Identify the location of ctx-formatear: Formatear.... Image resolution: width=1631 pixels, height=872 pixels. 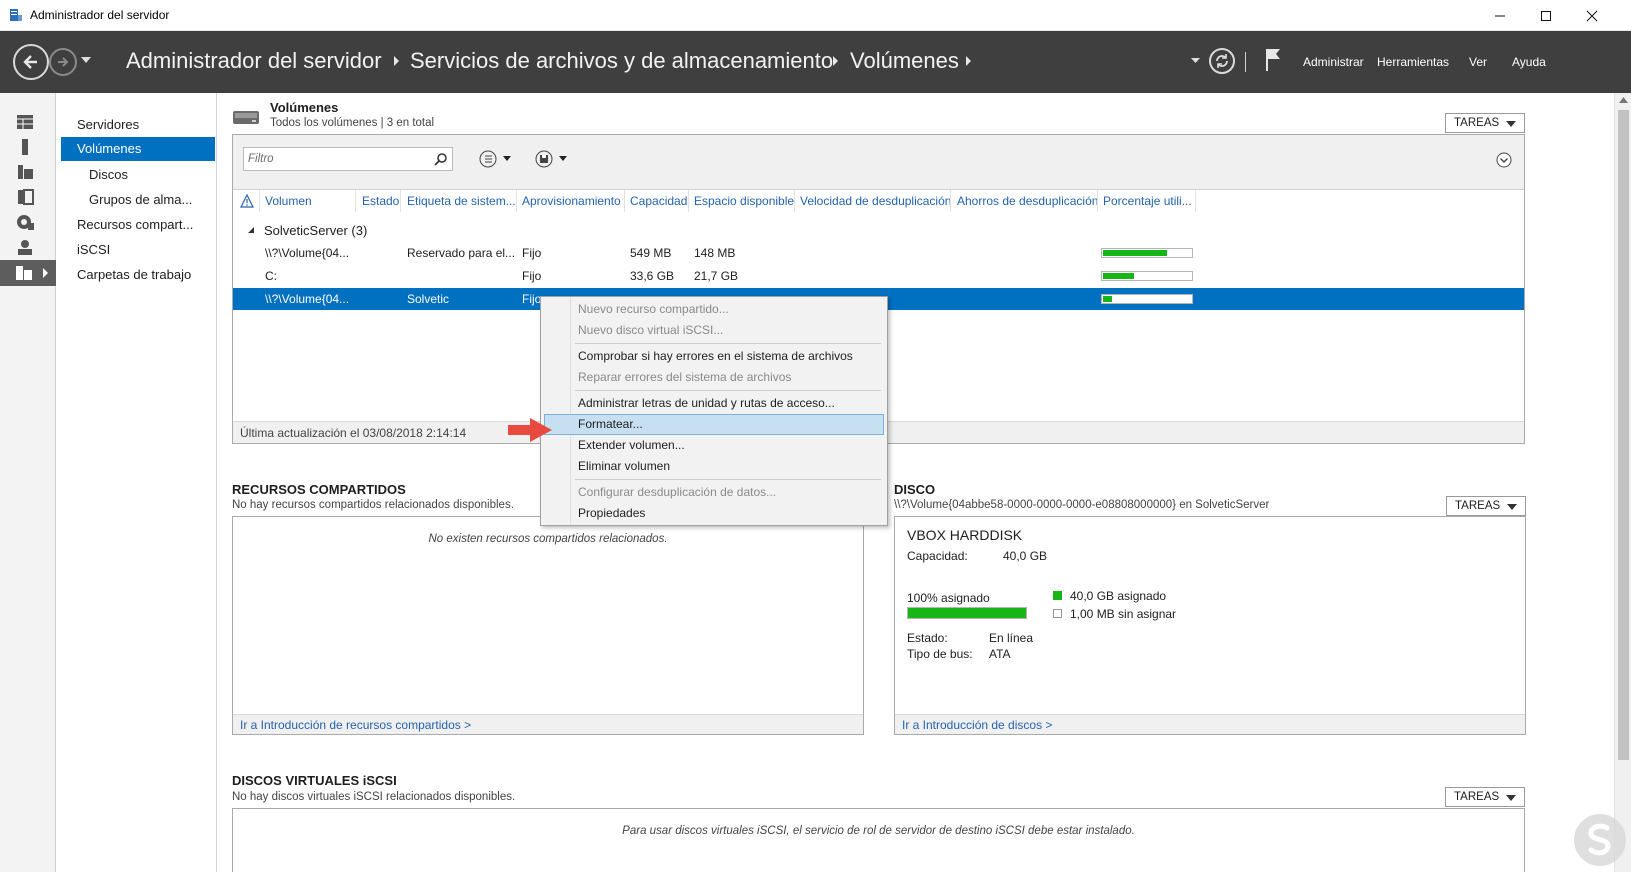
(714, 424).